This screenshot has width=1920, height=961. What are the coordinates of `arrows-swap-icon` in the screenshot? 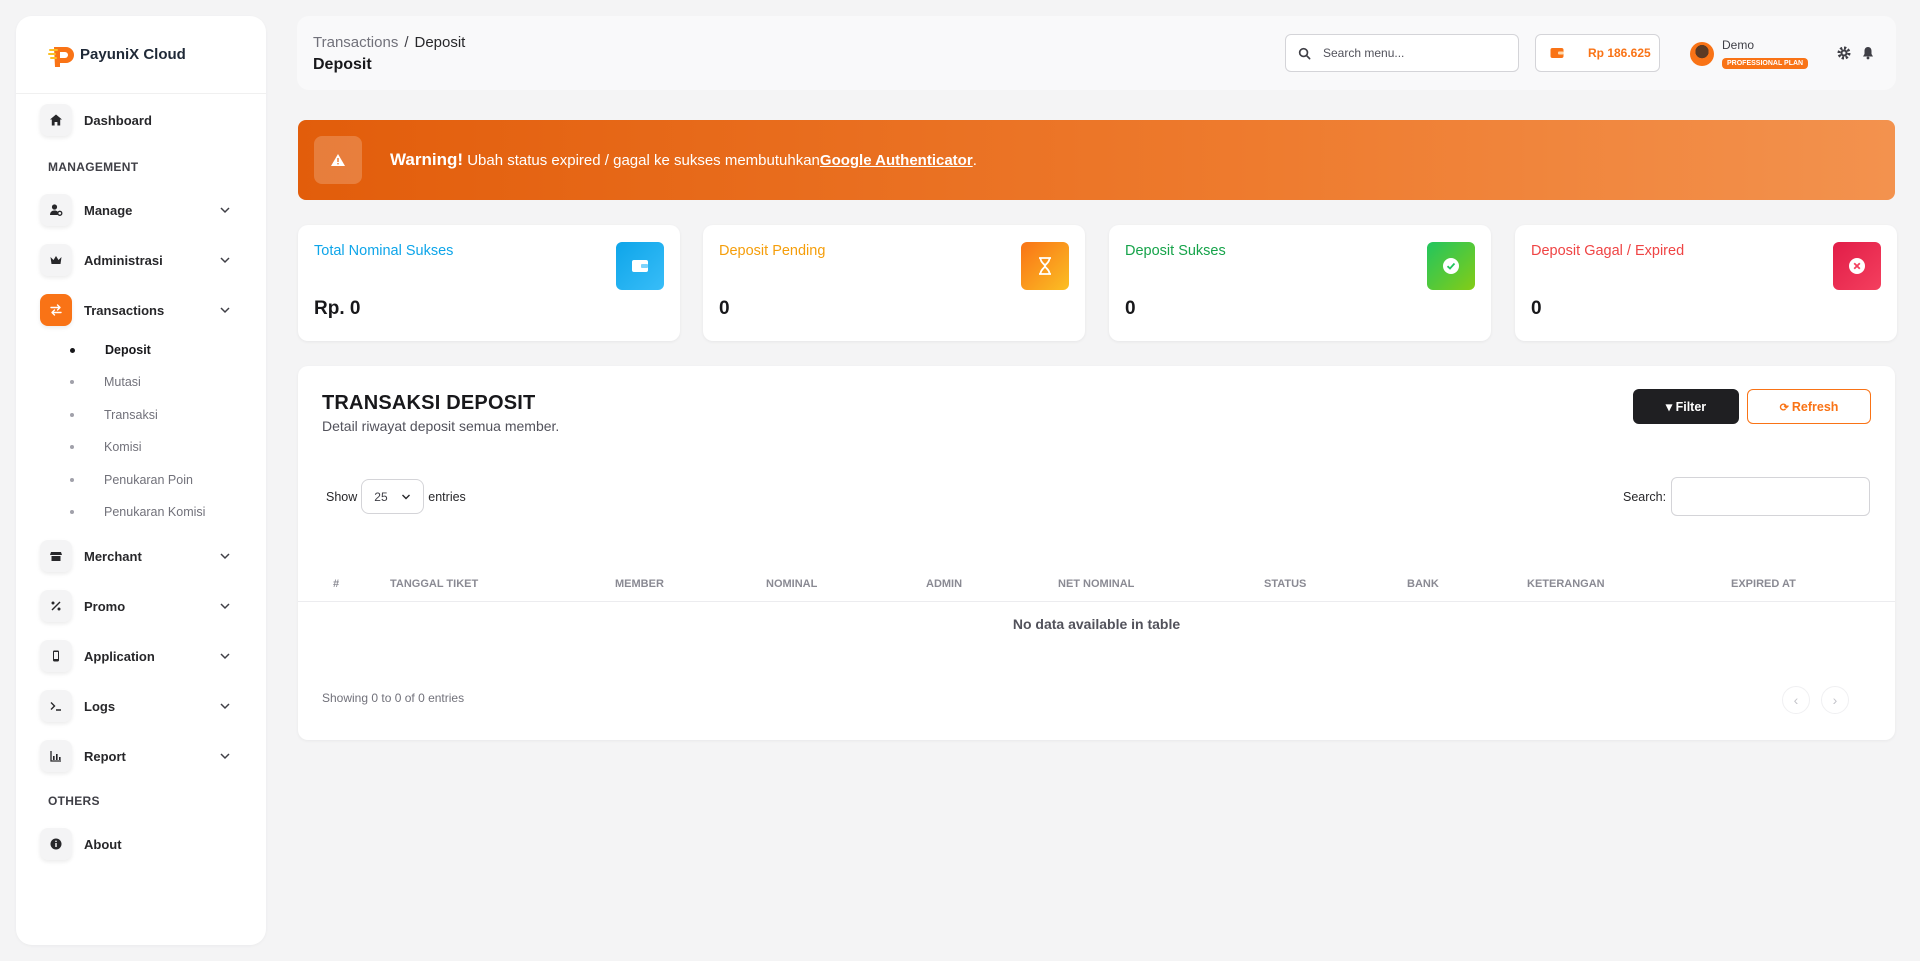 It's located at (56, 310).